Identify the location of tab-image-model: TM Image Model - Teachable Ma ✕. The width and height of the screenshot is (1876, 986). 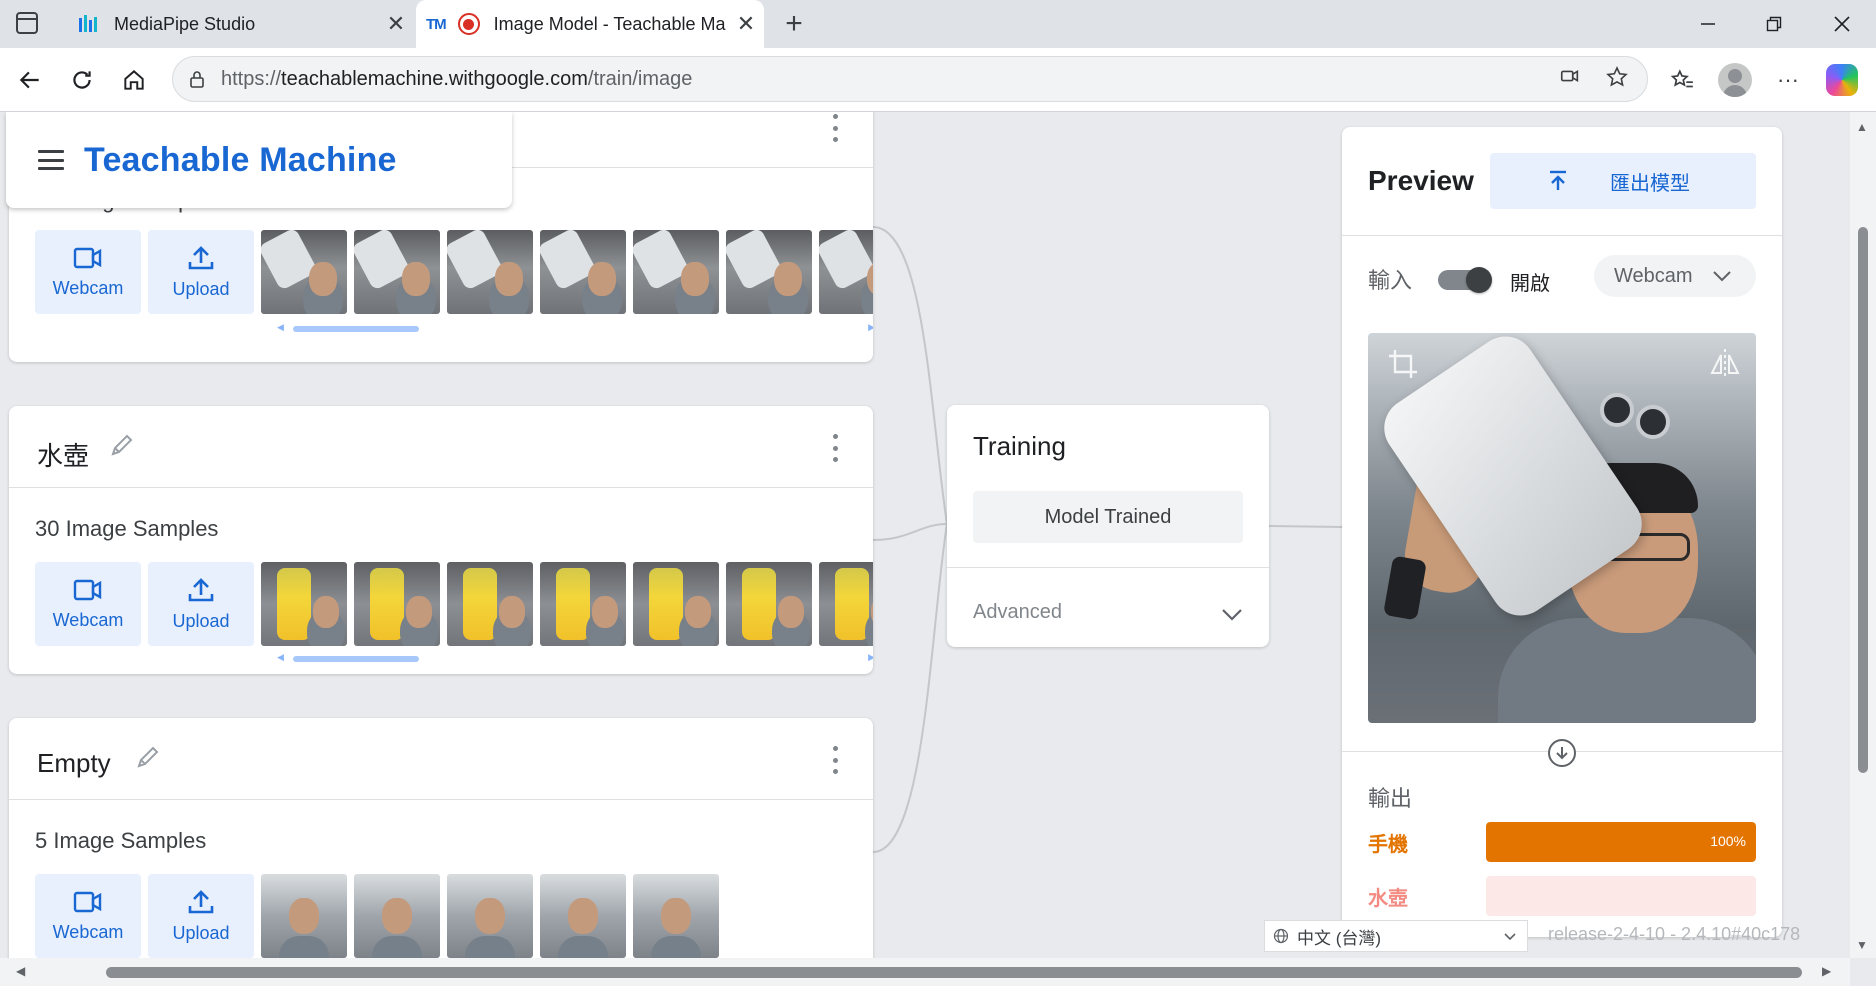
(590, 24).